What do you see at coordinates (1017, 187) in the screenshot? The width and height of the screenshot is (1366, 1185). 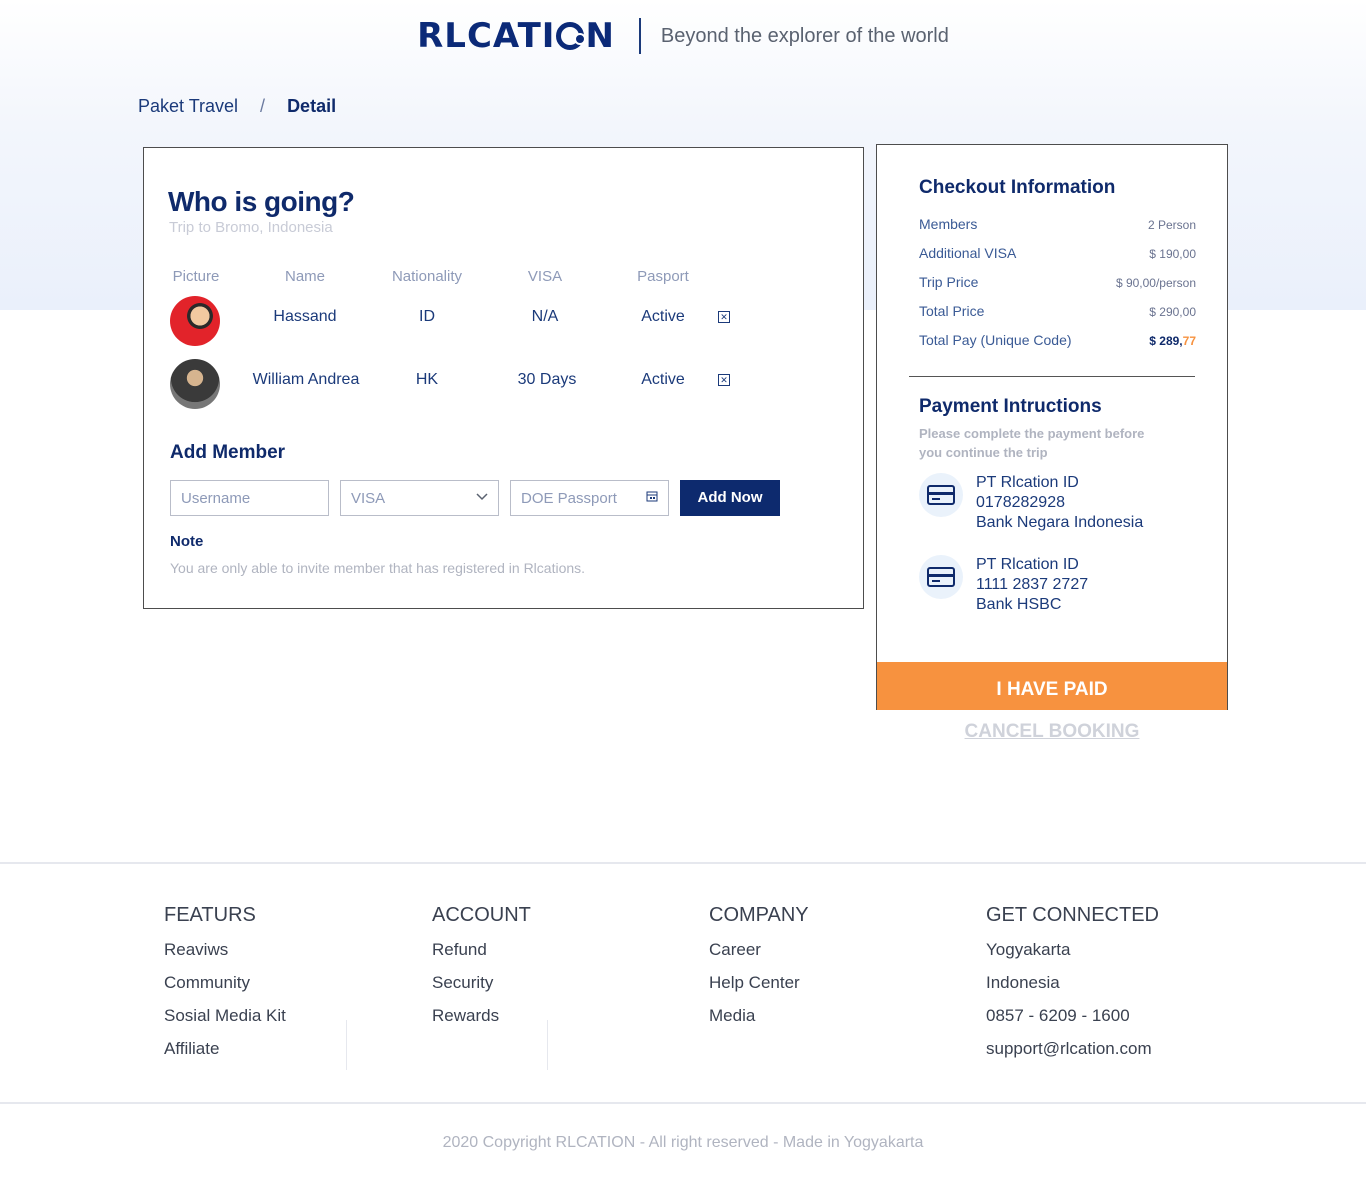 I see `checkout-title: Checkout Information` at bounding box center [1017, 187].